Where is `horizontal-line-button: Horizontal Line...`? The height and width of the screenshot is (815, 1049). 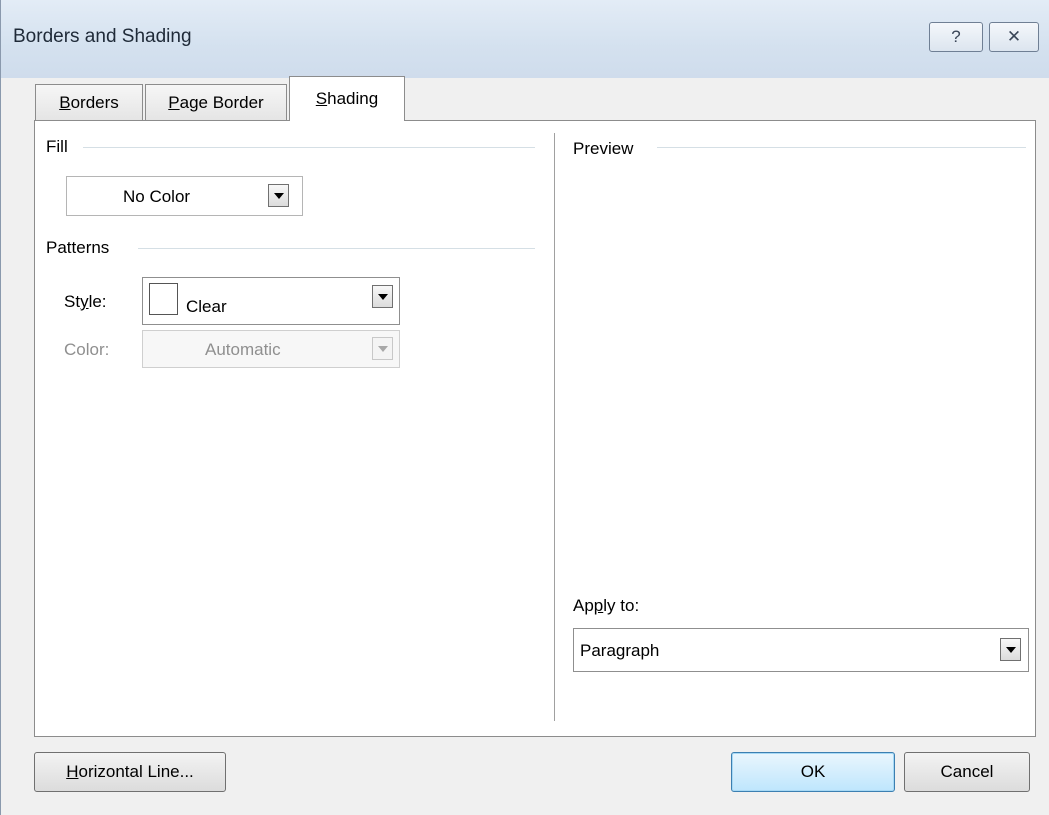
horizontal-line-button: Horizontal Line... is located at coordinates (130, 772).